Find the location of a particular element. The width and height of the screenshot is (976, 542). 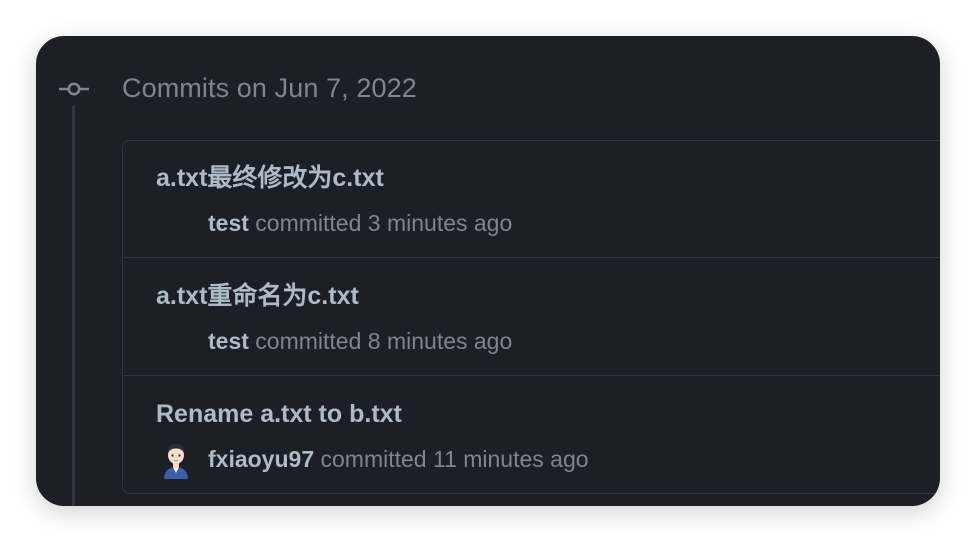

commit-time: 3 minutes ago is located at coordinates (440, 223).